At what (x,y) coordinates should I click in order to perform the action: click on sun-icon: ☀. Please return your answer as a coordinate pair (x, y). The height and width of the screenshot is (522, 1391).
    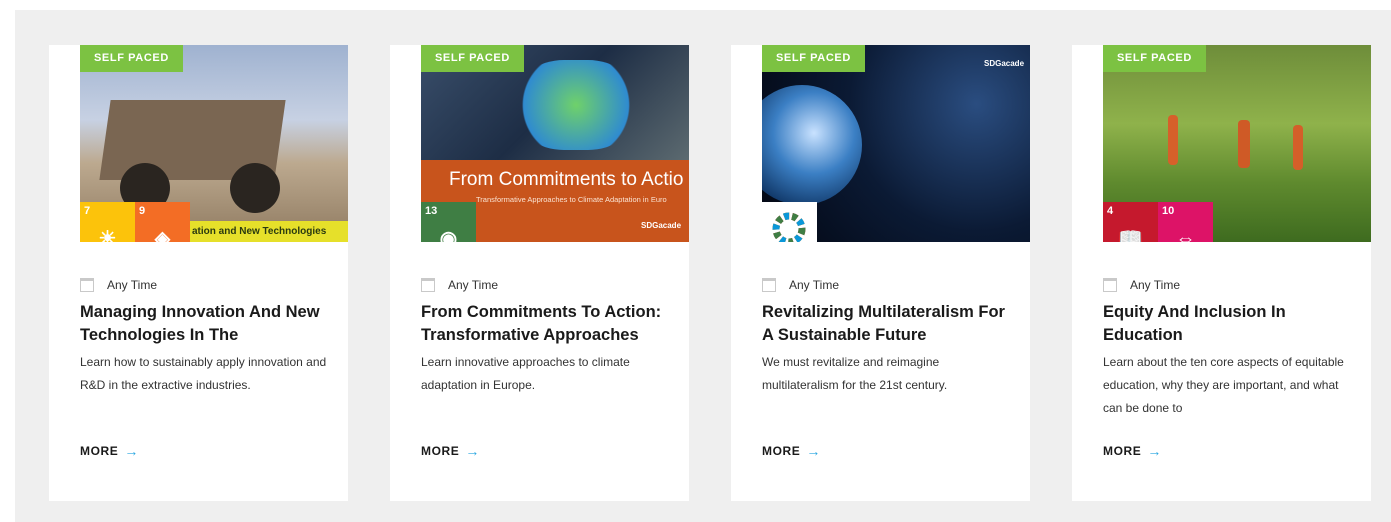
    Looking at the image, I should click on (107, 235).